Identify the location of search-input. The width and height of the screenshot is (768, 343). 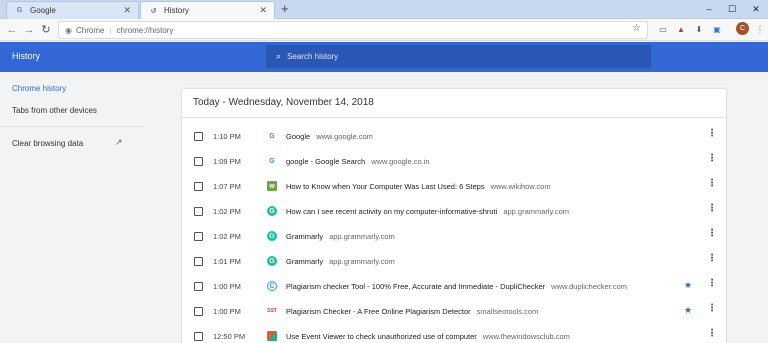
(437, 56).